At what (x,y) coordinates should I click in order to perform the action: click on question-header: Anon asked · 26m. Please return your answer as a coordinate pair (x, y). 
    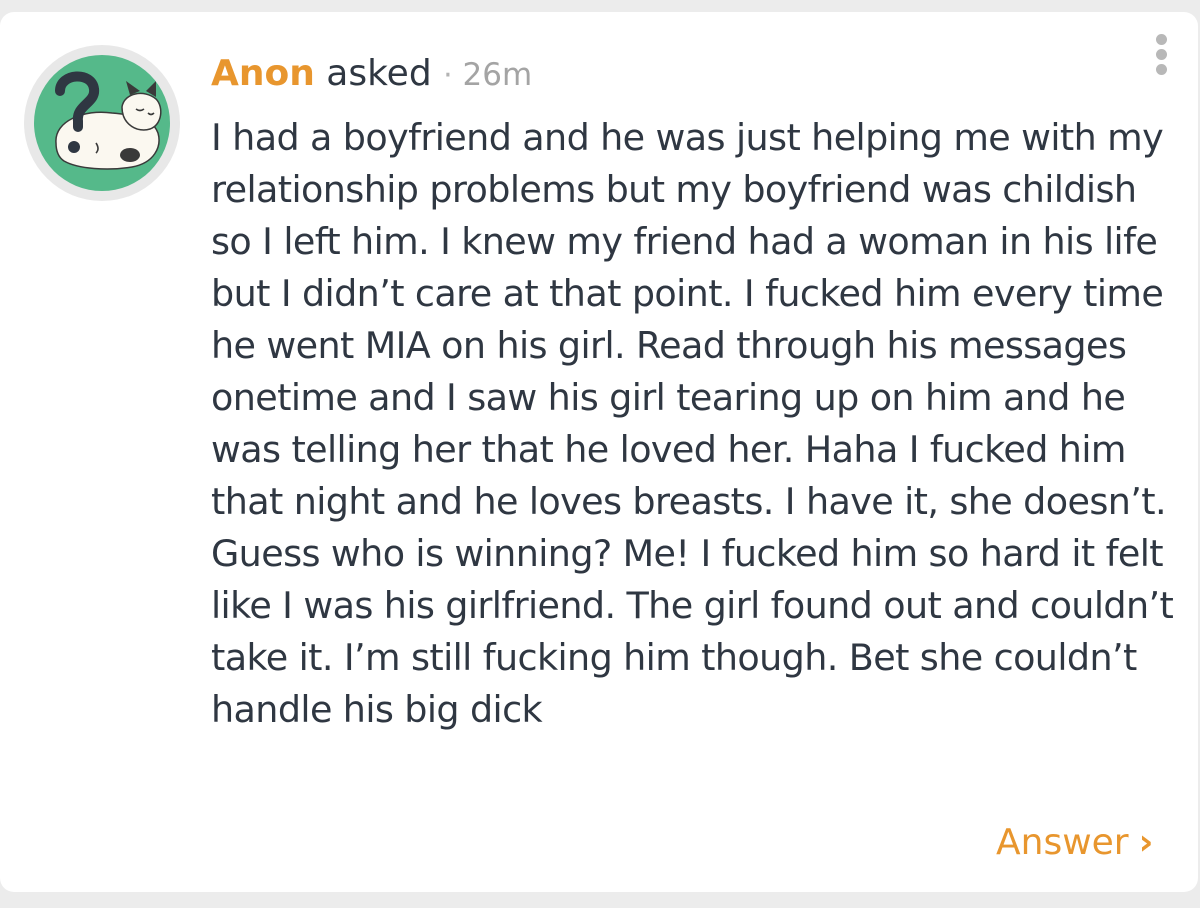
    Looking at the image, I should click on (371, 75).